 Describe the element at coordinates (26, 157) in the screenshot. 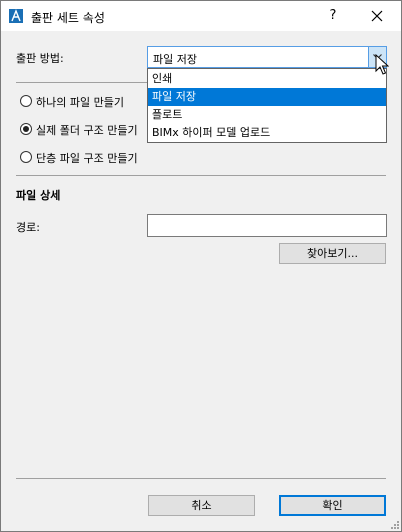

I see `radio-flat-structure` at that location.